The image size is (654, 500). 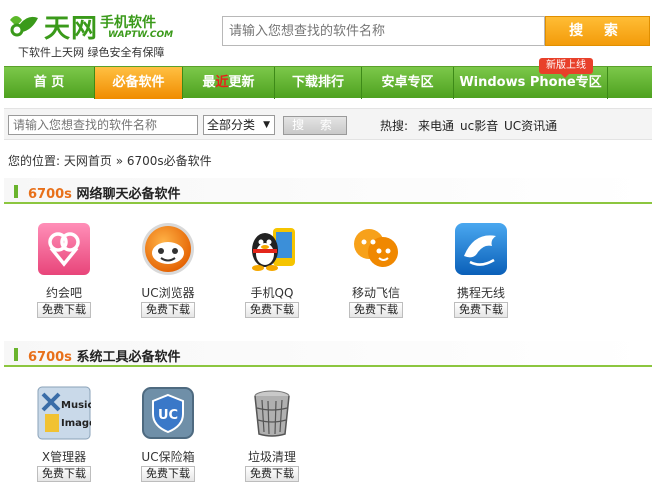 I want to click on fetion-icon, so click(x=376, y=249).